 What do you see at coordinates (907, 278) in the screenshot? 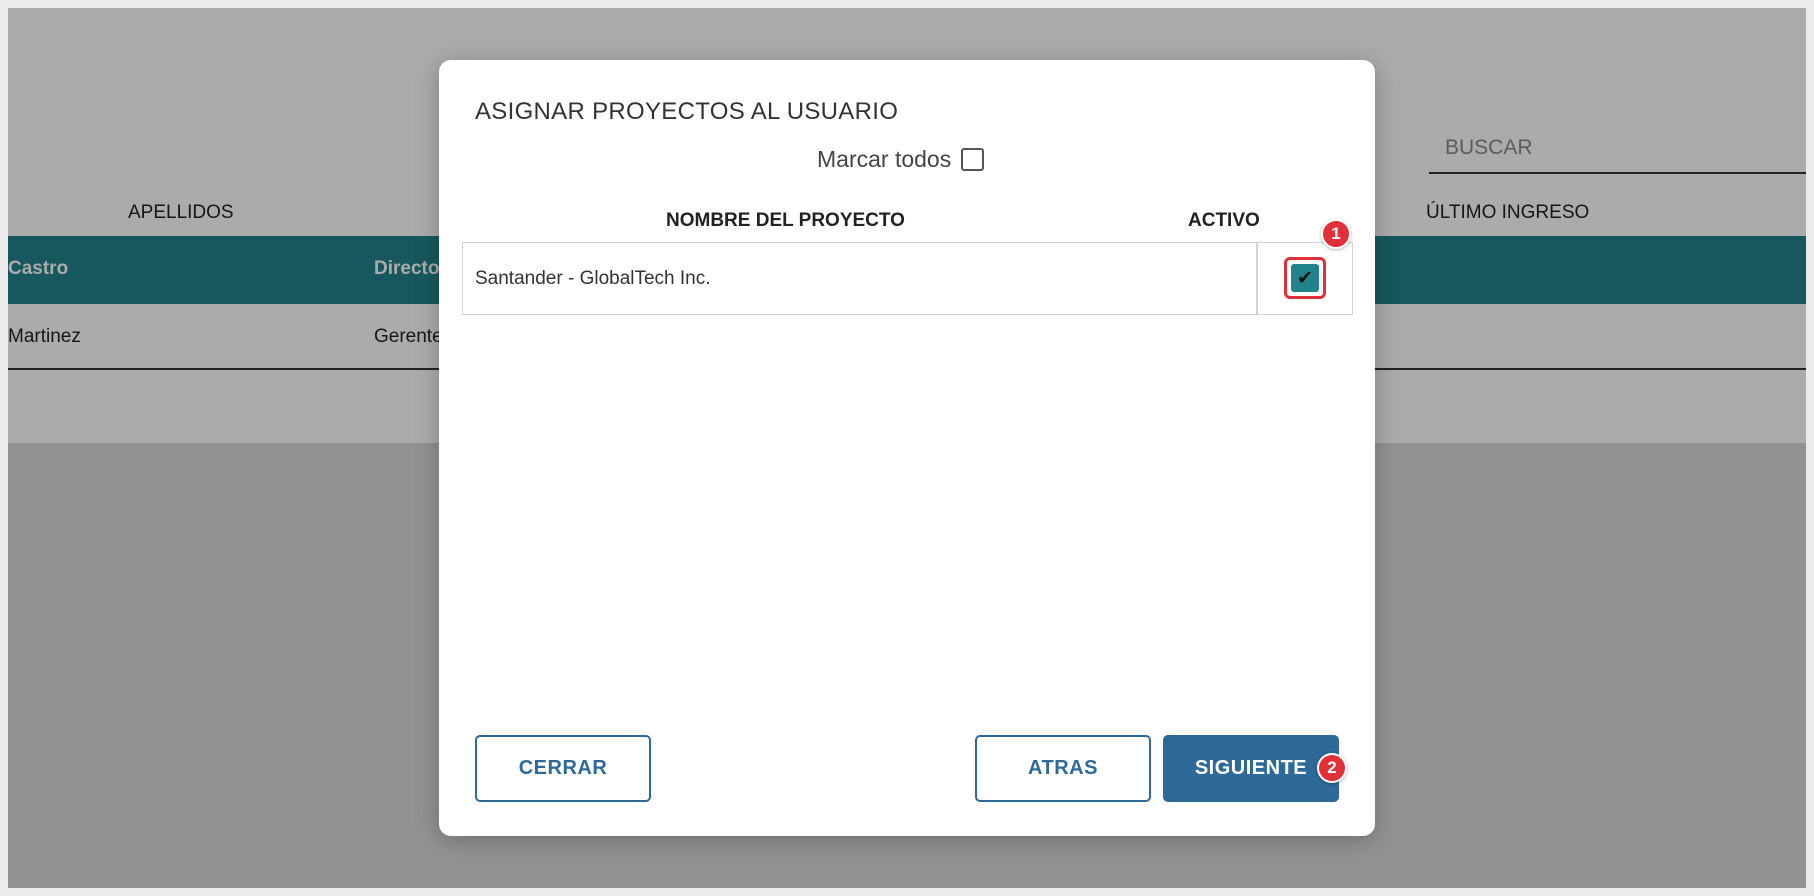
I see `projects-table: Santander - GlobalTech Inc. ✔` at bounding box center [907, 278].